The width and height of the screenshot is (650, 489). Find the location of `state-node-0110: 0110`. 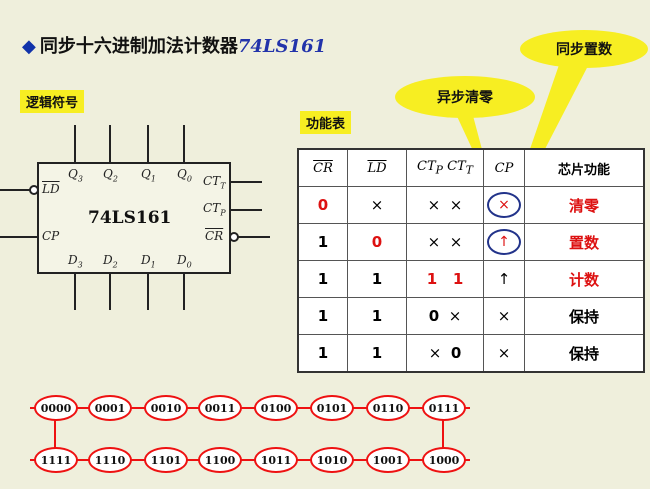

state-node-0110: 0110 is located at coordinates (388, 408).